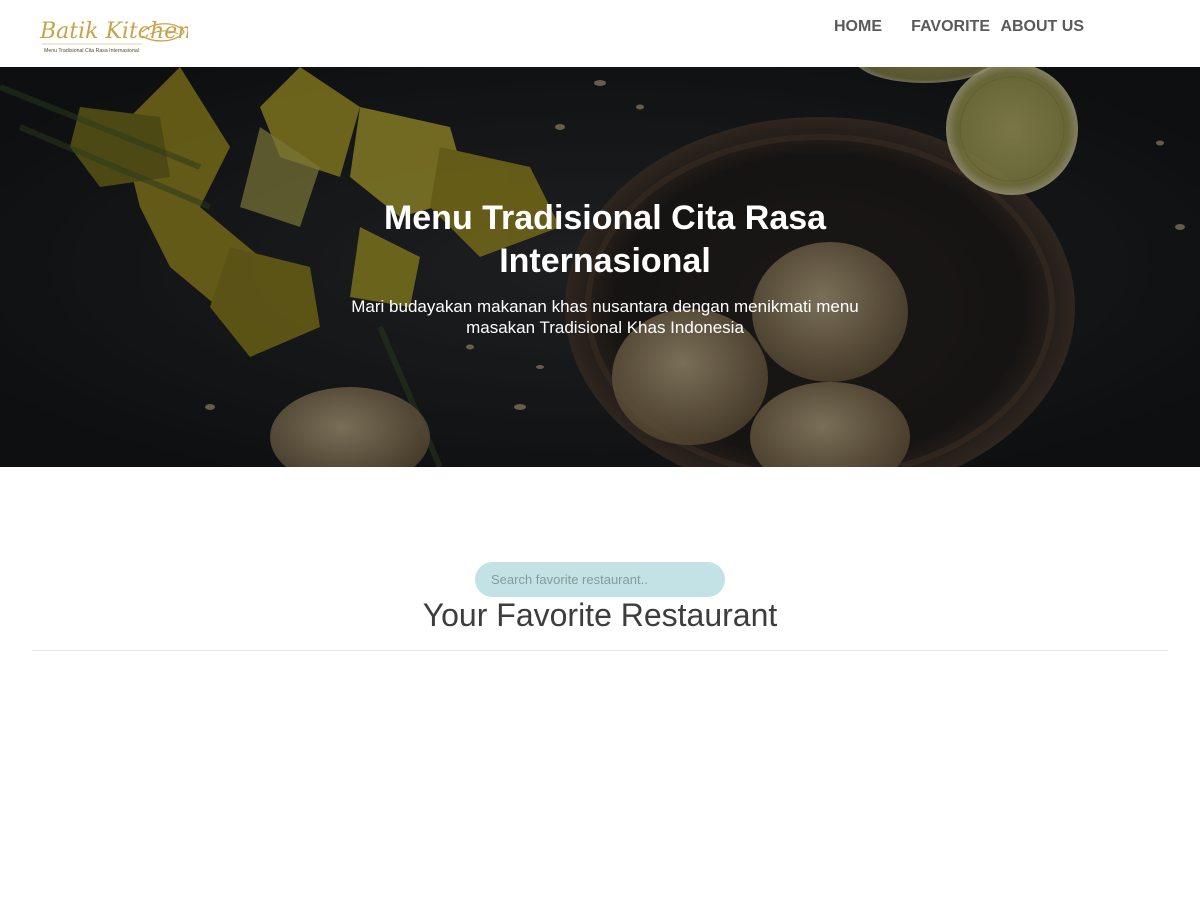 This screenshot has height=900, width=1200. Describe the element at coordinates (858, 27) in the screenshot. I see `nav-home: HOME` at that location.